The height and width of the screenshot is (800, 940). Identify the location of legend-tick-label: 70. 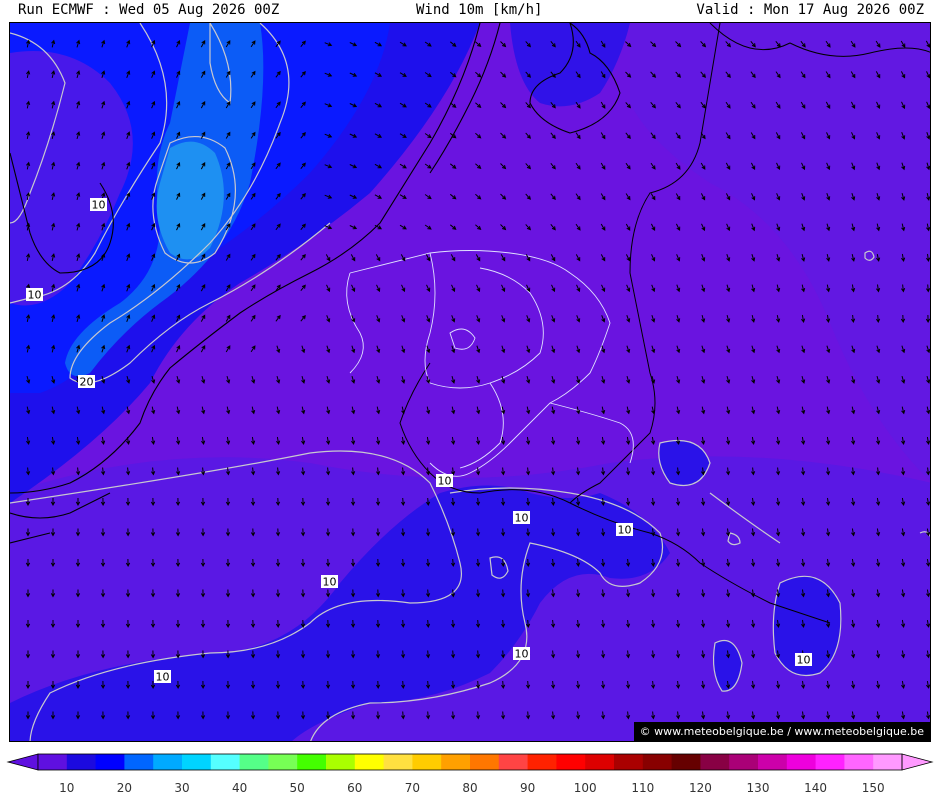
(412, 788).